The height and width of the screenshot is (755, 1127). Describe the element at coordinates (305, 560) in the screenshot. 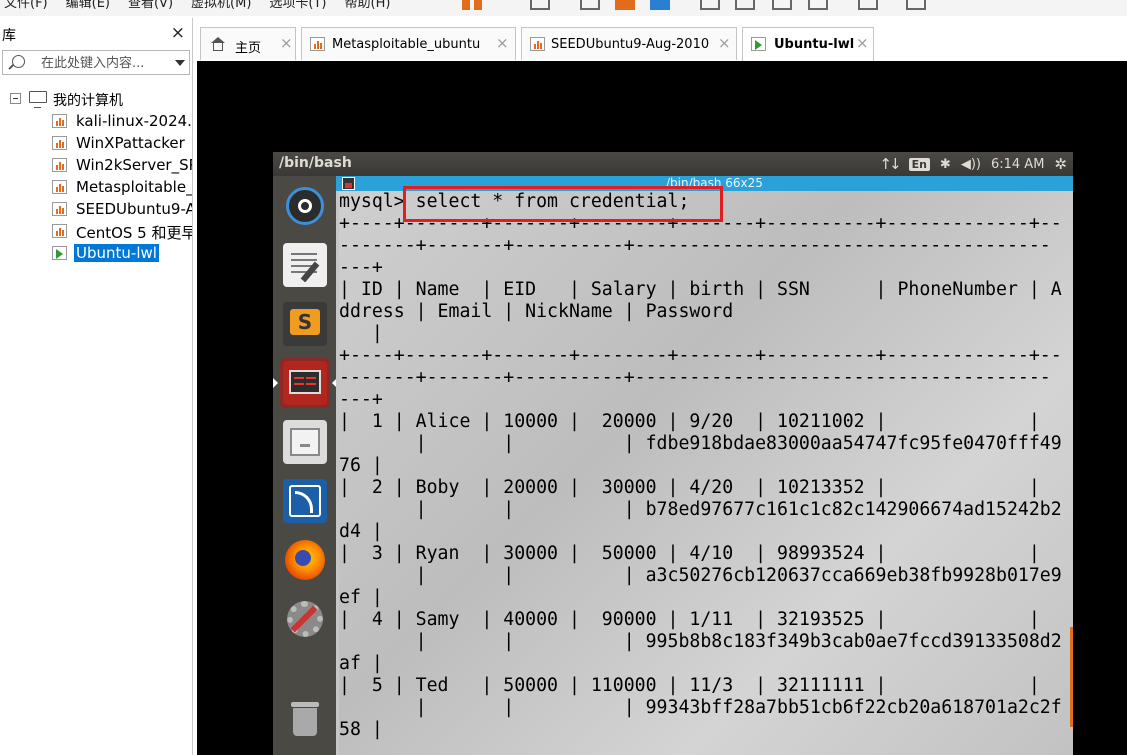

I see `firefox-icon` at that location.